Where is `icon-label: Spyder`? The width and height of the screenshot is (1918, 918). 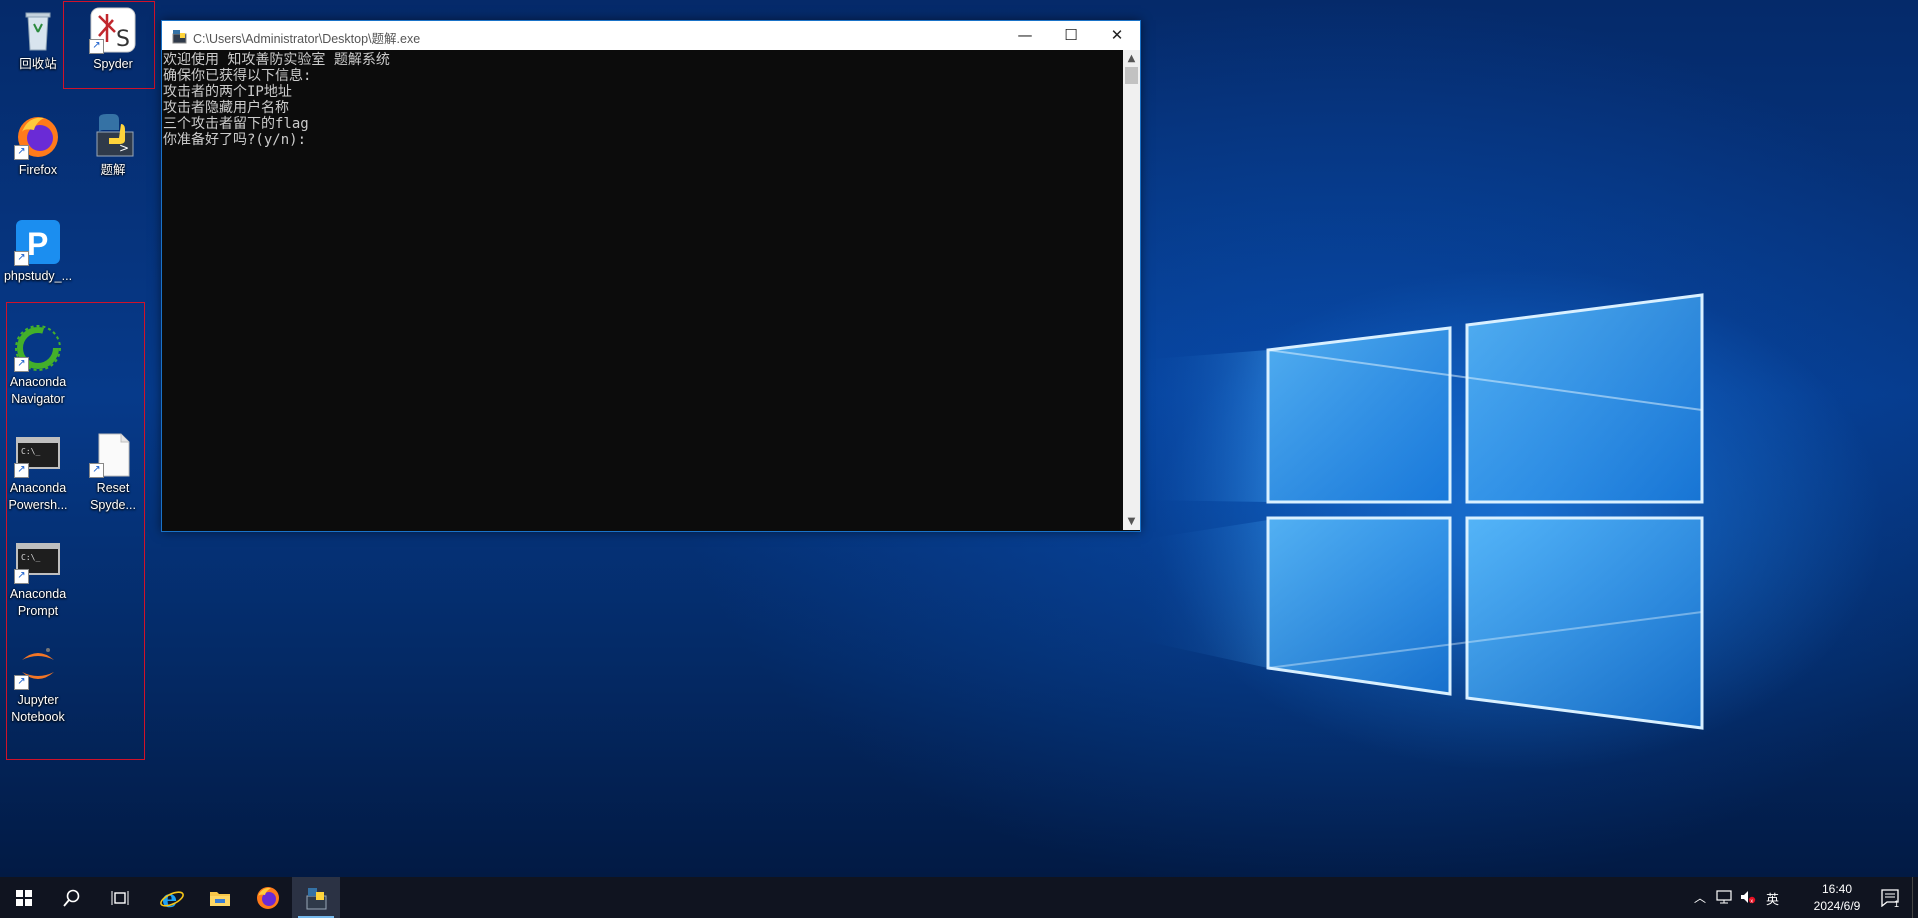
icon-label: Spyder is located at coordinates (113, 64).